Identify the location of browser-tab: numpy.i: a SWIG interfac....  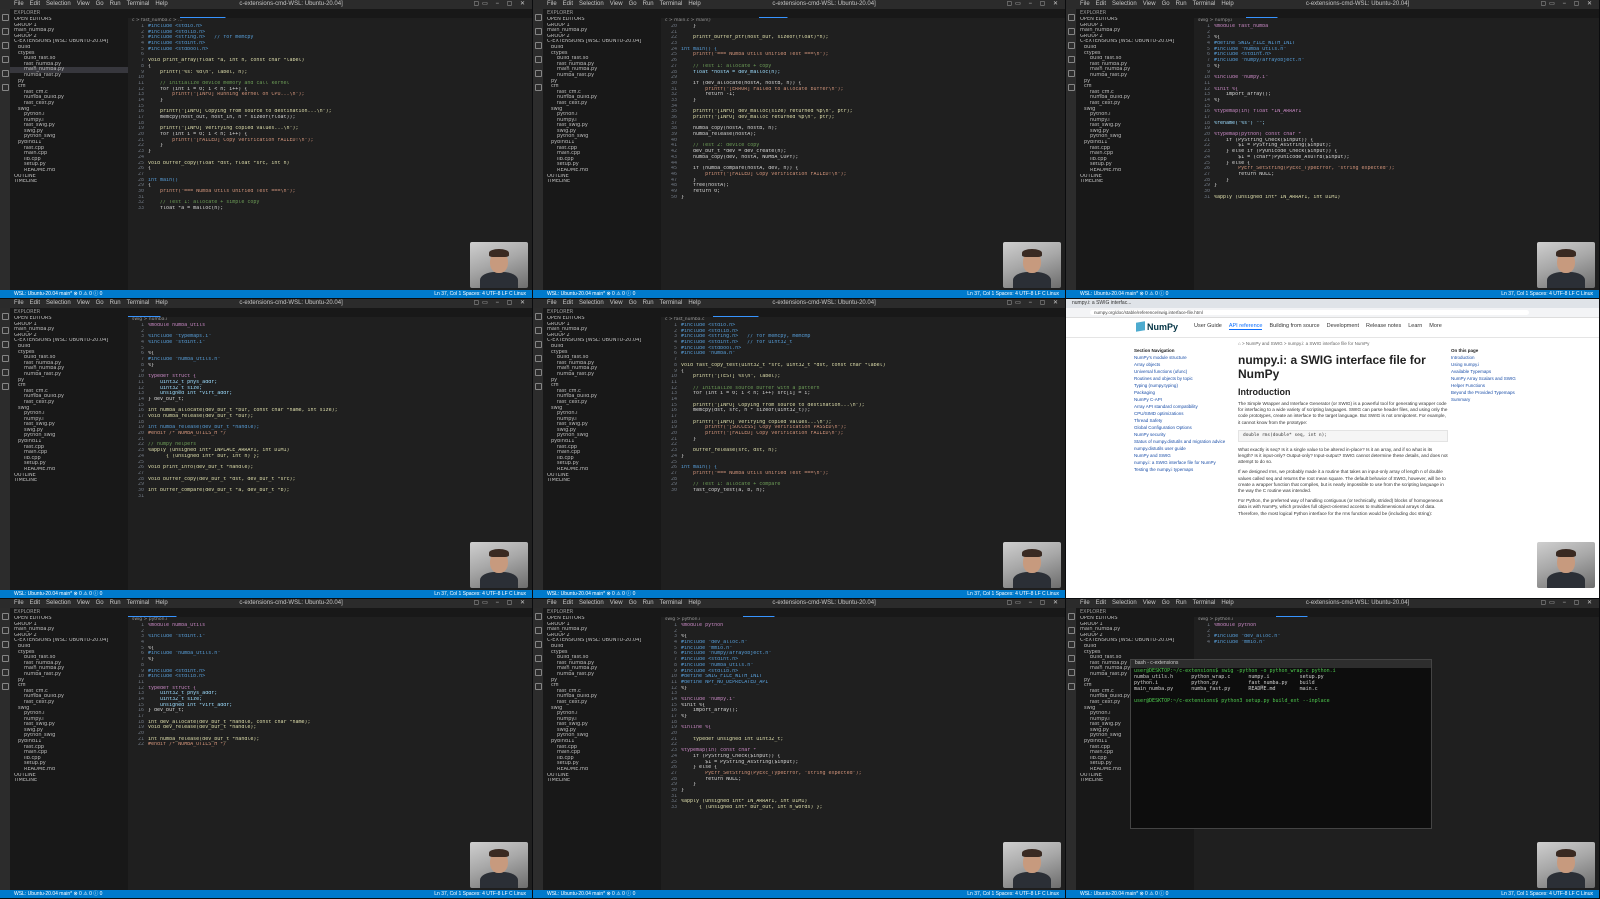
(1101, 303).